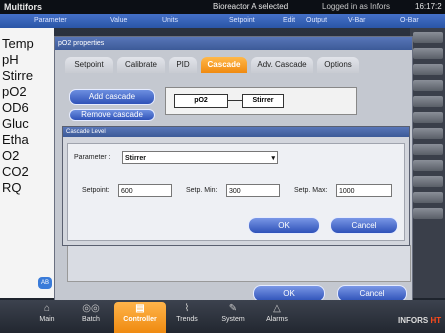 The height and width of the screenshot is (333, 445). Describe the element at coordinates (357, 20) in the screenshot. I see `col-vbar: V-Bar` at that location.